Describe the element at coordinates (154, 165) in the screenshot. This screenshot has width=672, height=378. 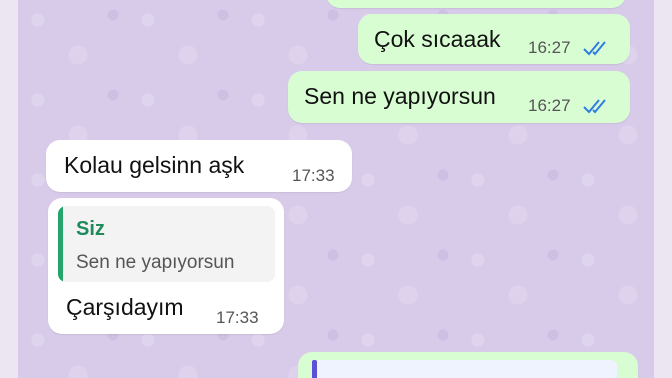
I see `message-text: Kolau gelsinn aşk` at that location.